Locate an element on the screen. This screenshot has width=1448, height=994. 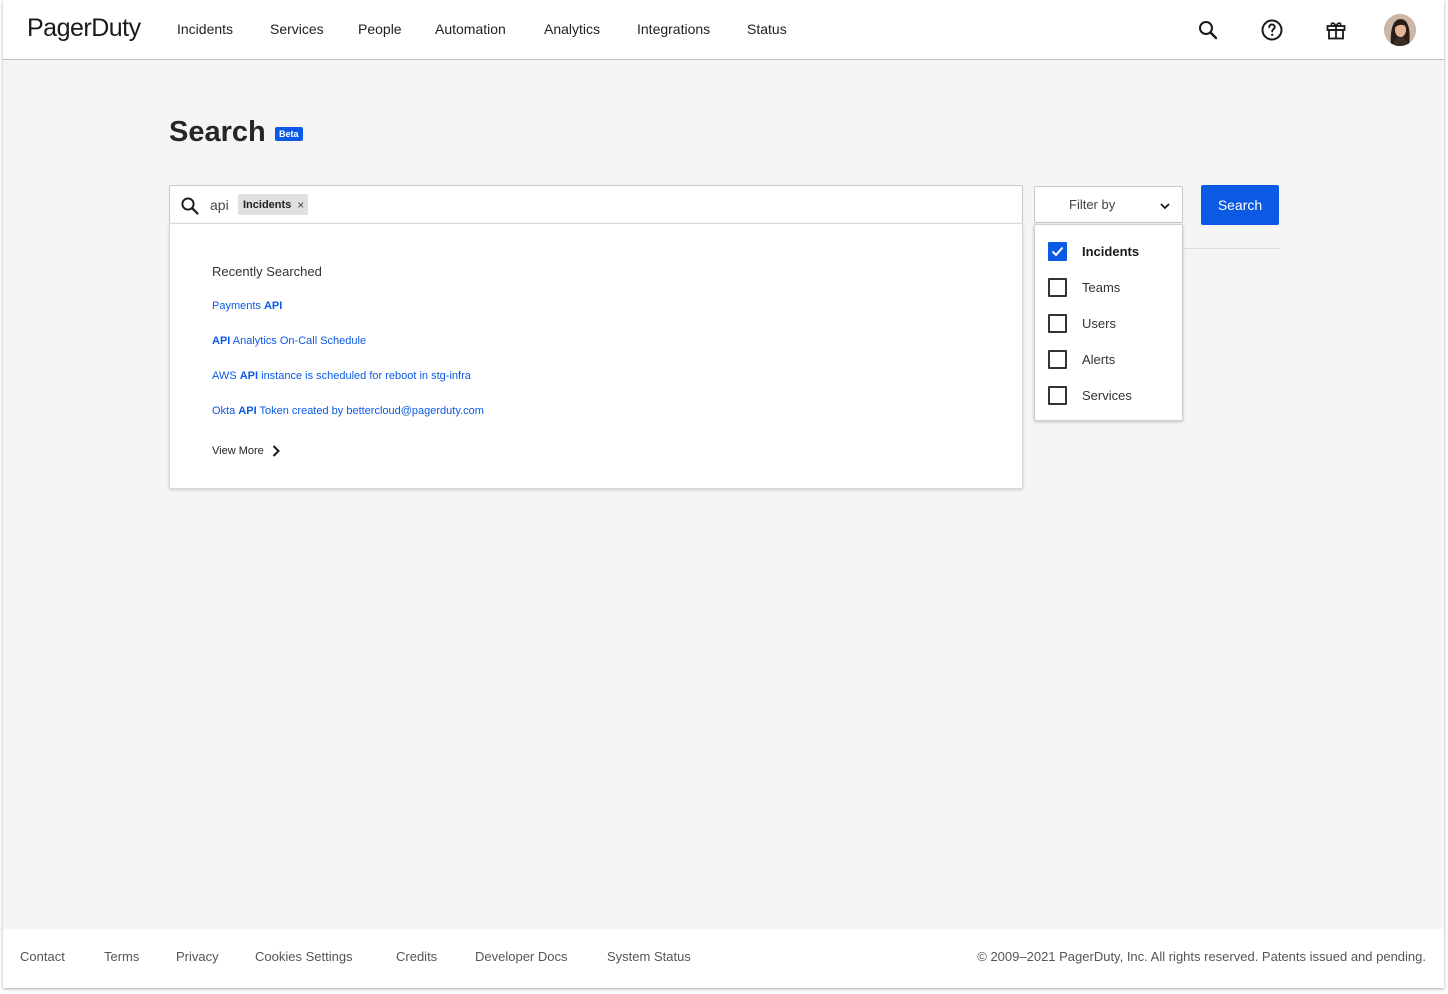
footer-link-contact: Contact is located at coordinates (42, 956).